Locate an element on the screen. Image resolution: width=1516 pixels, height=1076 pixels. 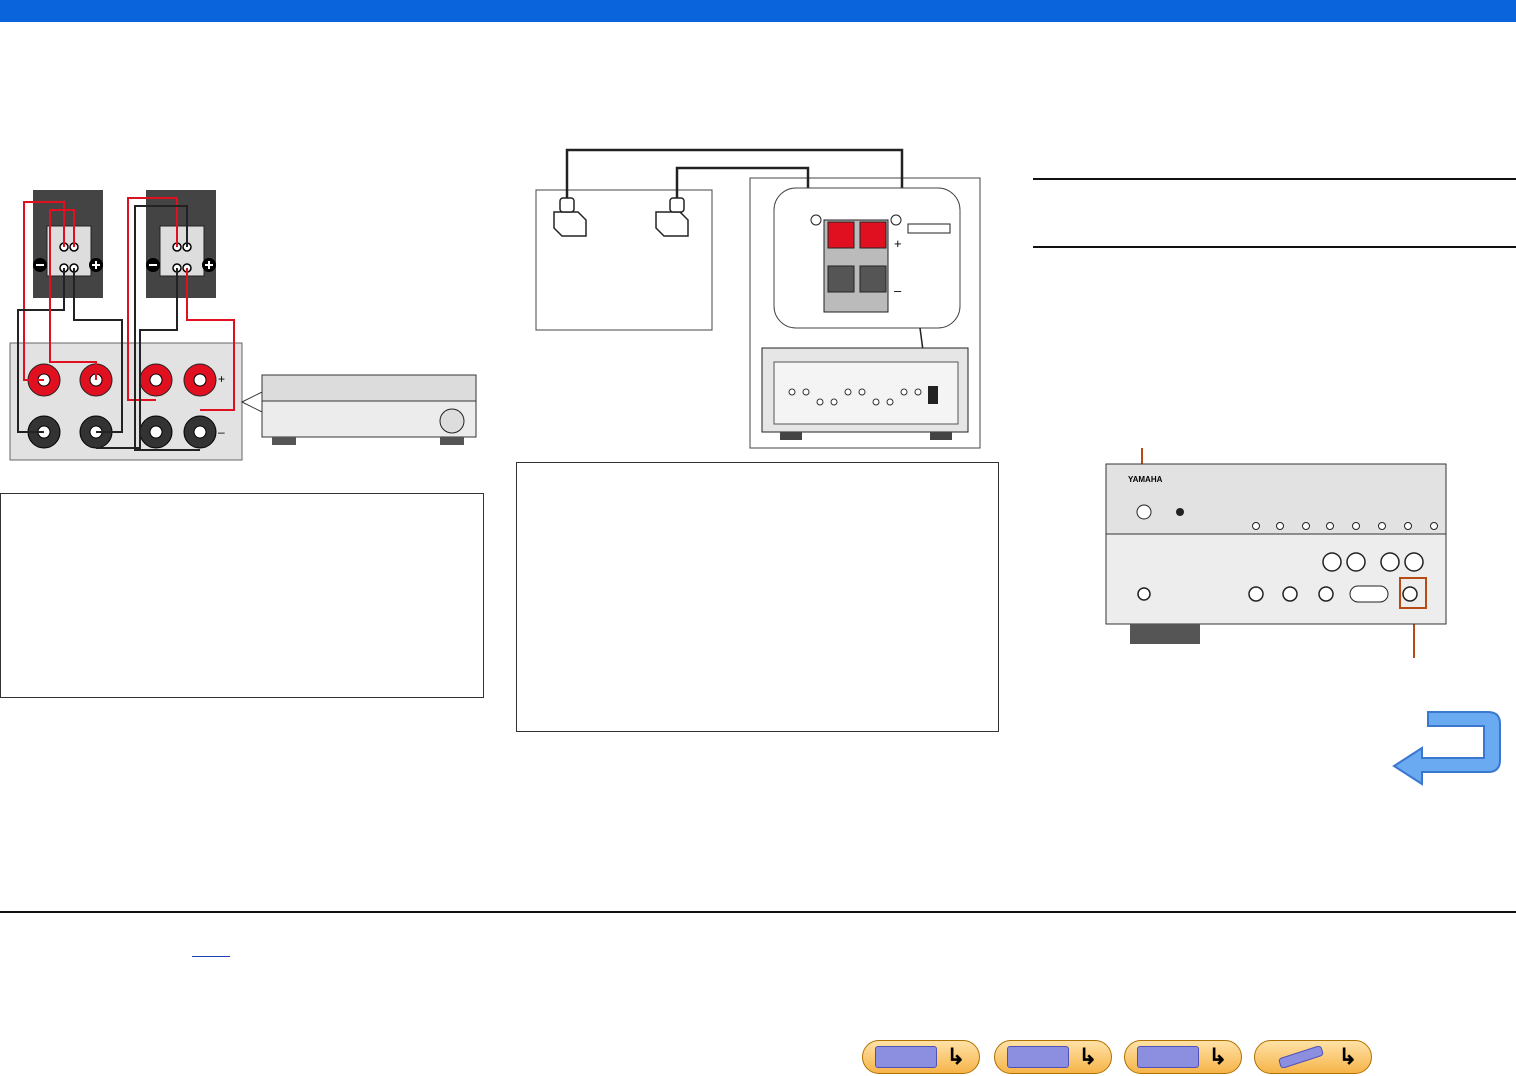
display-icon is located at coordinates (1168, 1057).